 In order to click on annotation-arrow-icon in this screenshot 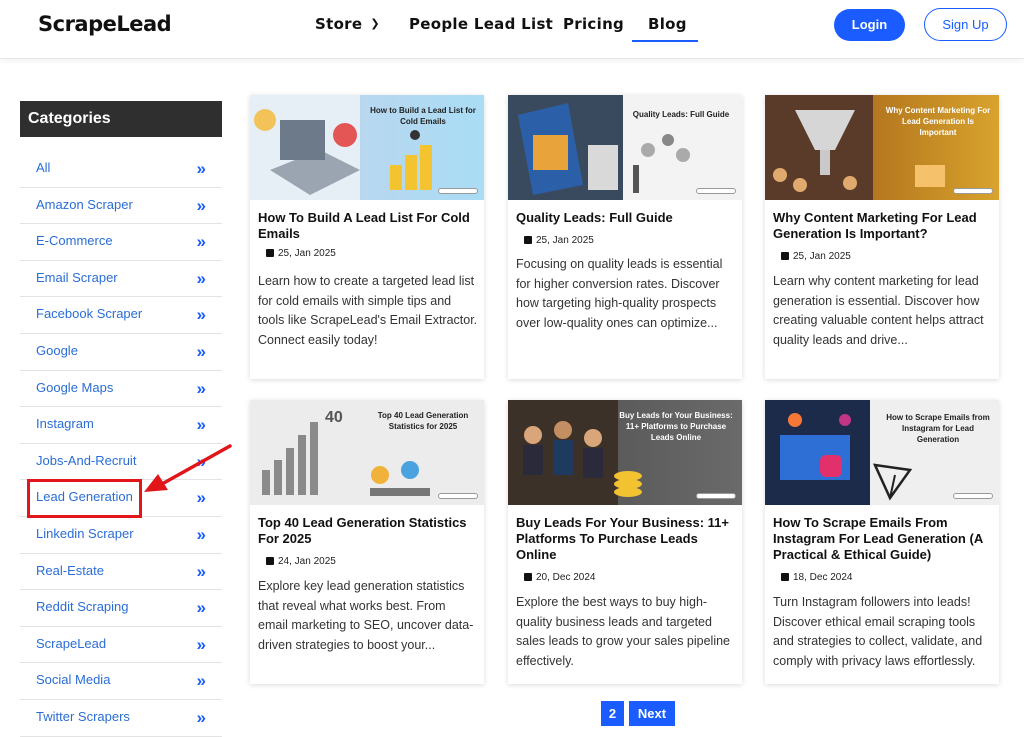, I will do `click(188, 468)`.